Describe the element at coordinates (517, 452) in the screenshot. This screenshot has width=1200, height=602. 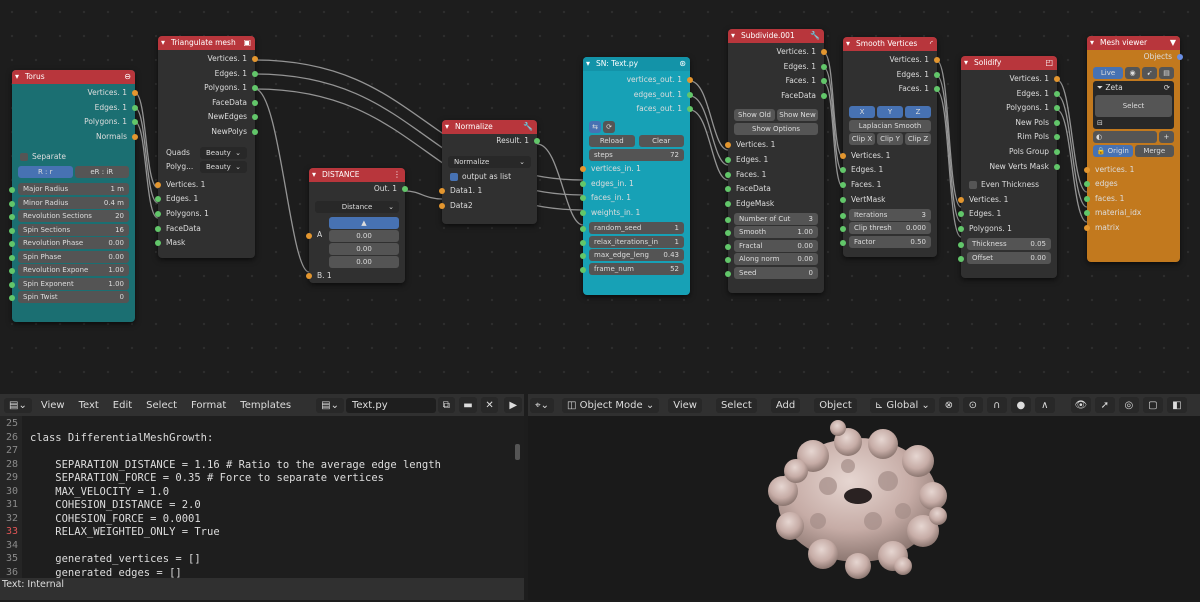
I see `scrollbar` at that location.